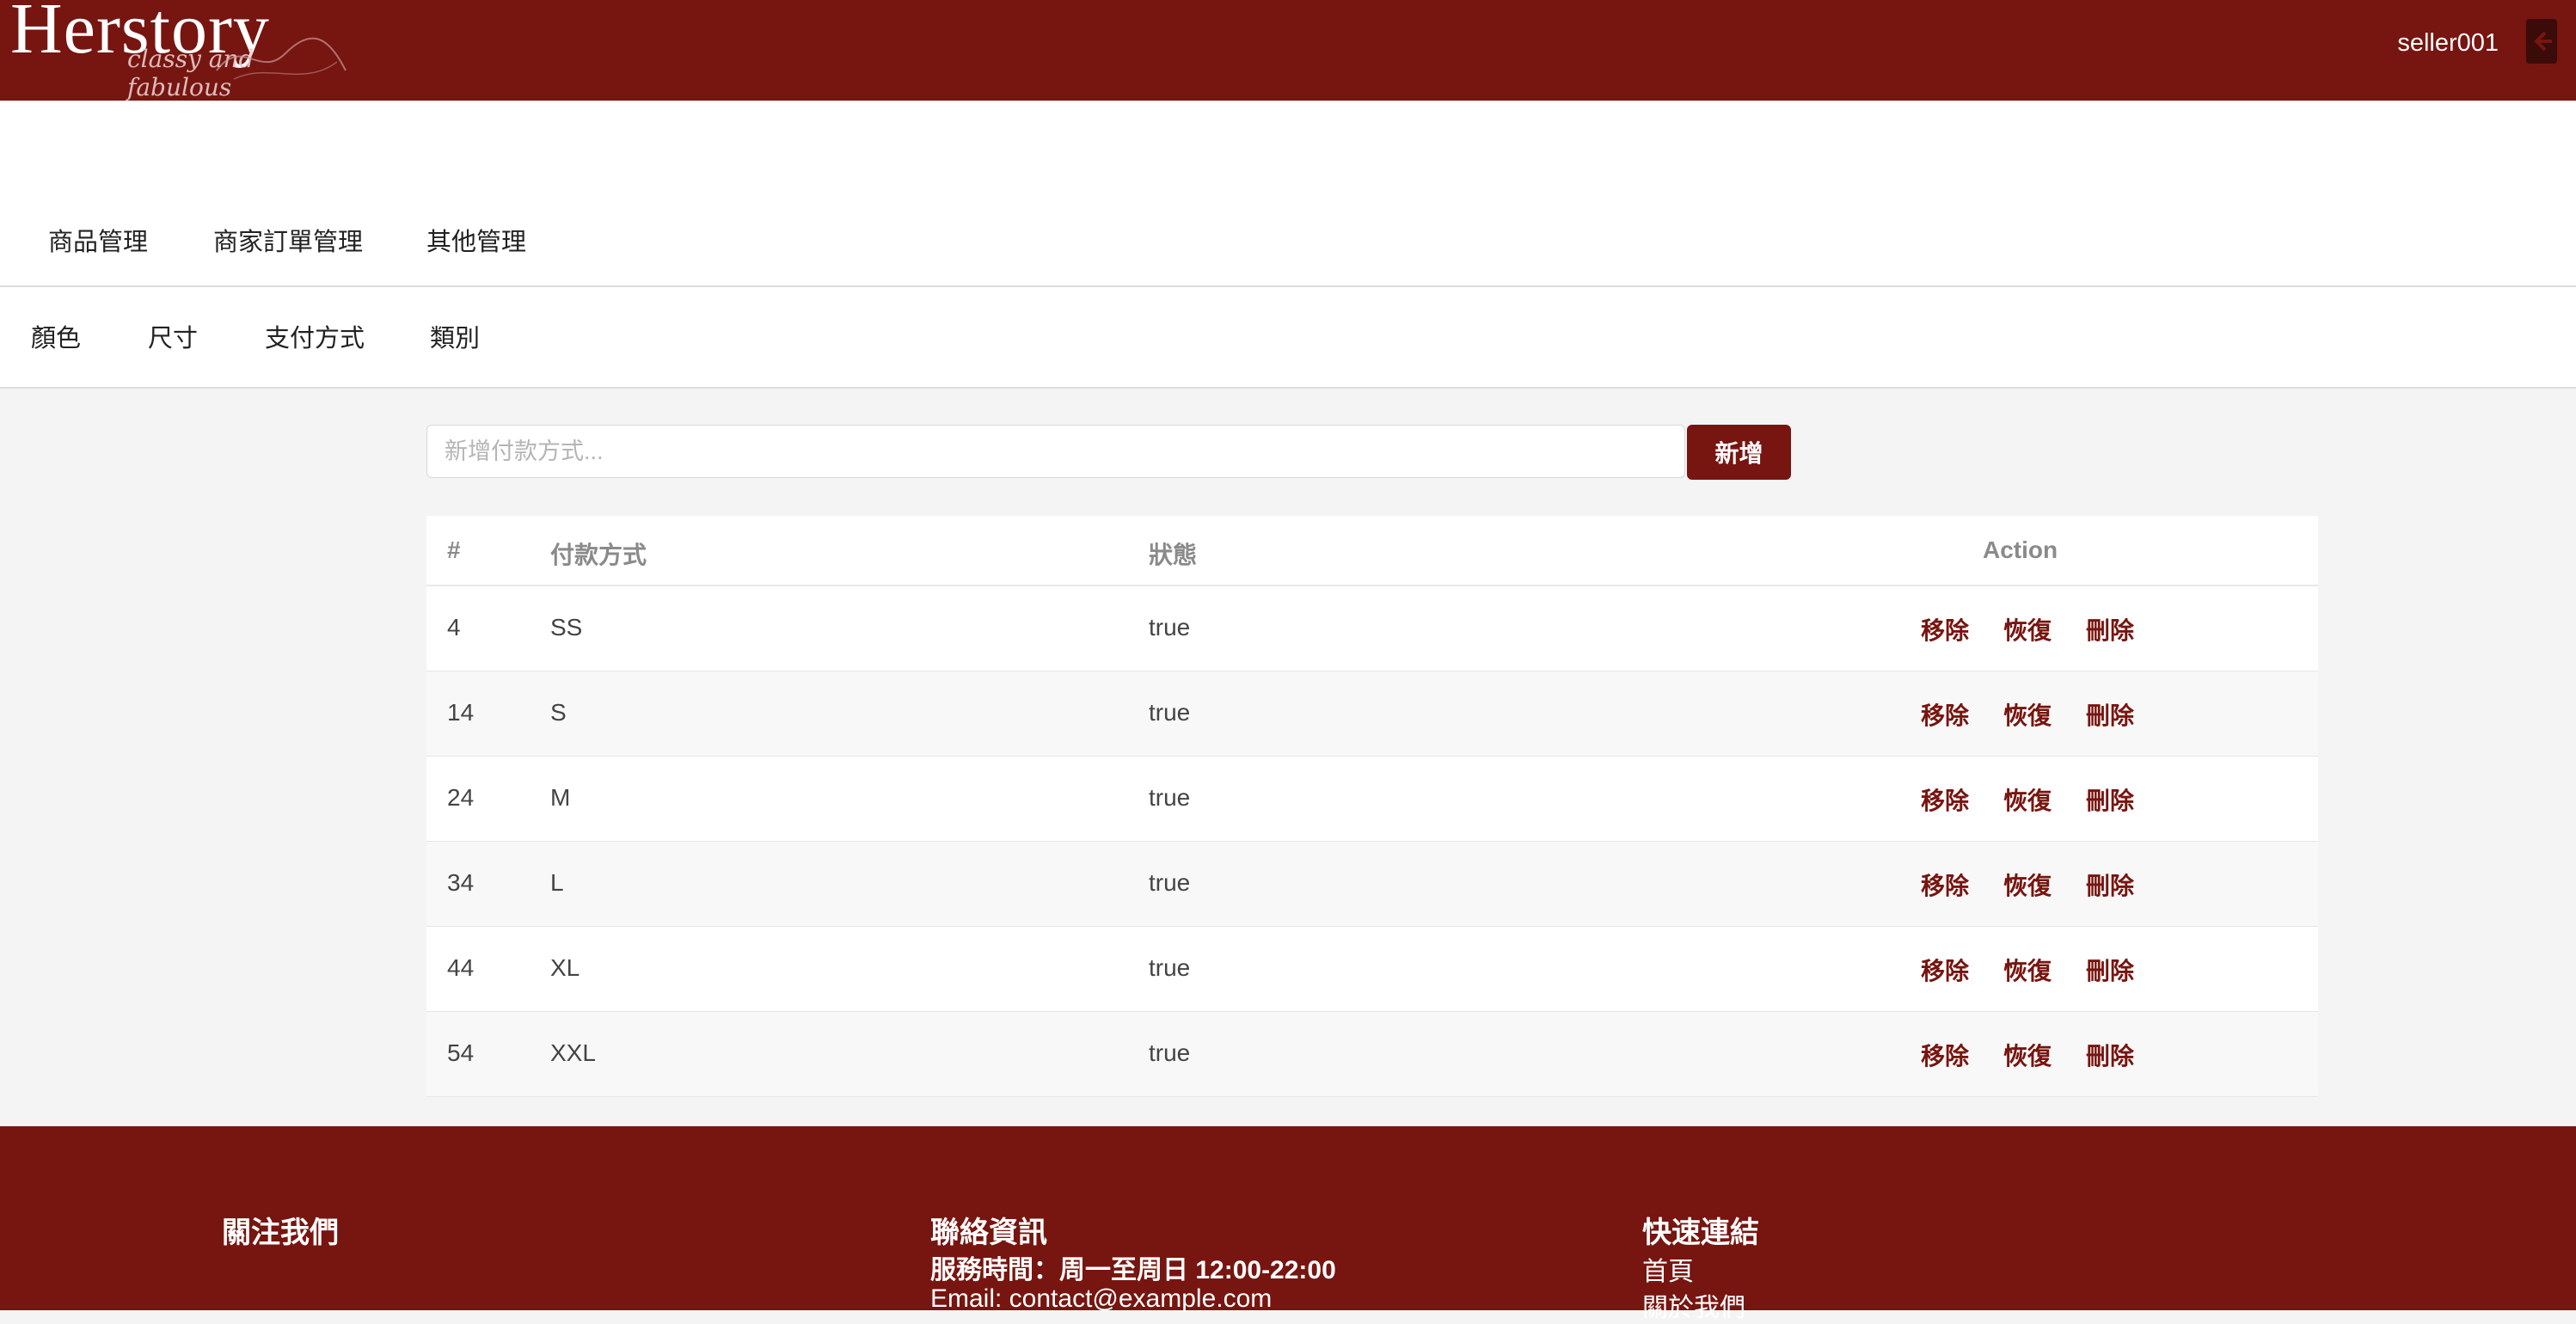 The width and height of the screenshot is (2576, 1324). I want to click on logout-button, so click(2541, 41).